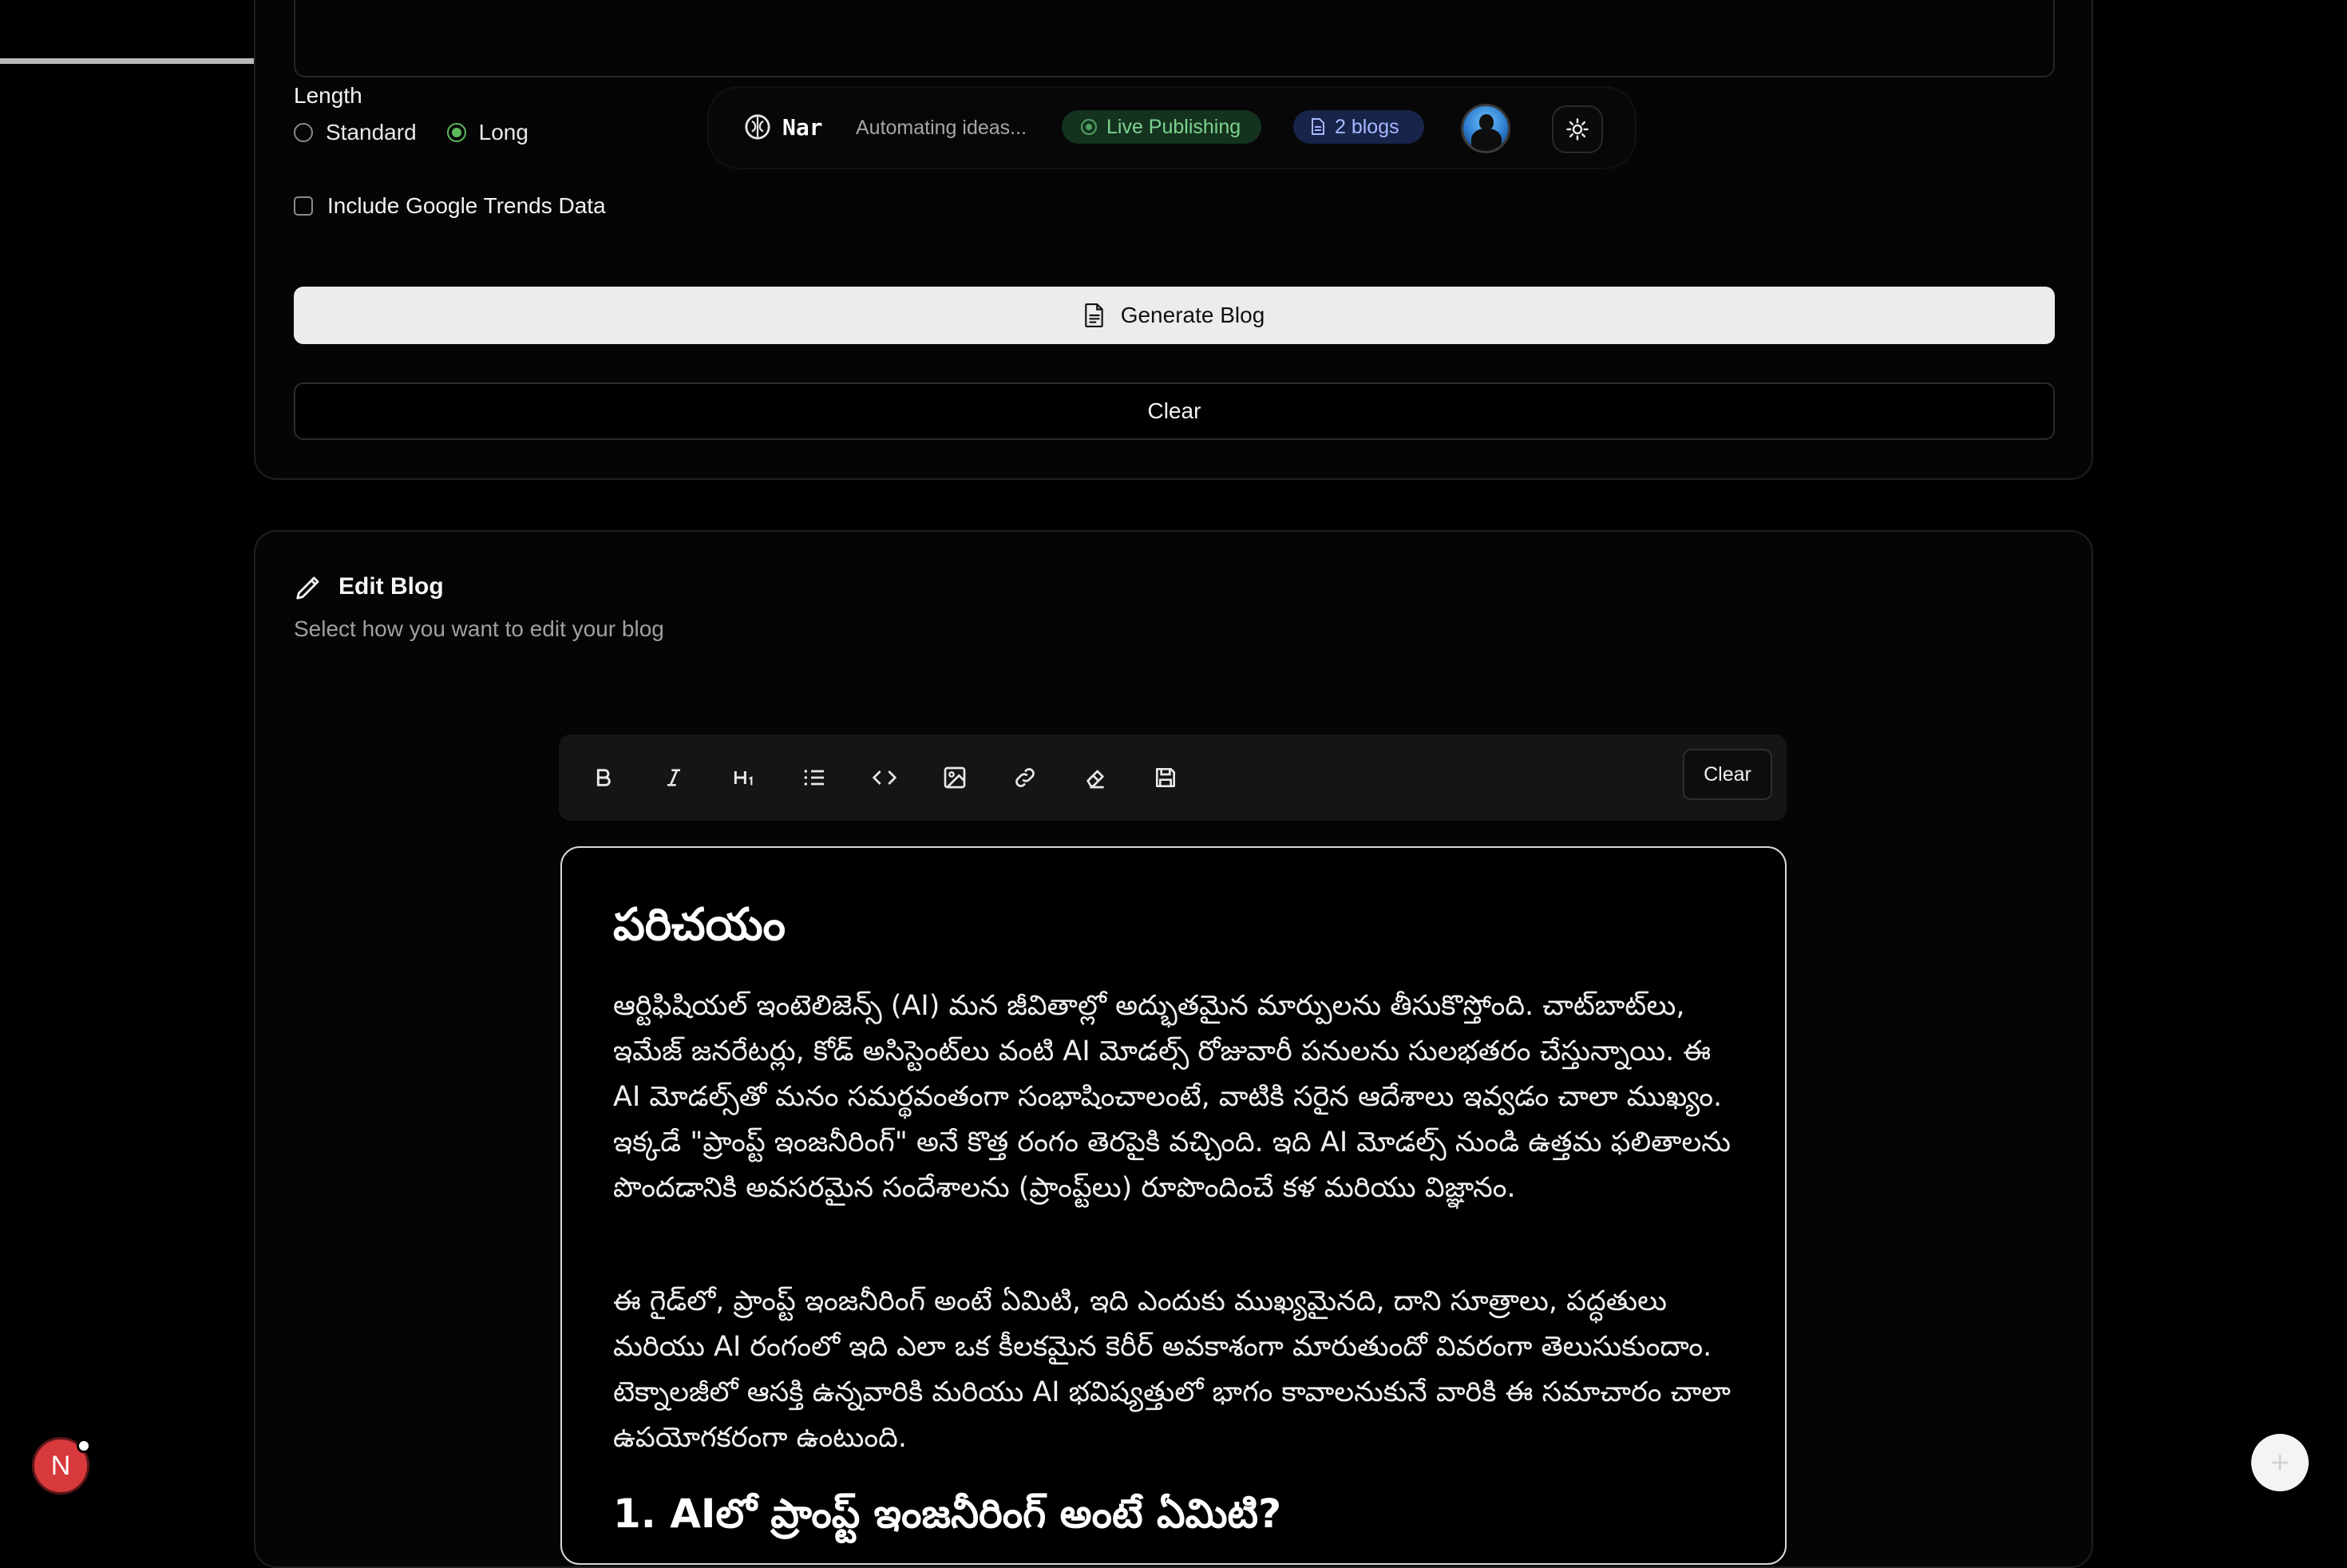  Describe the element at coordinates (503, 133) in the screenshot. I see `radio-long-label: Long` at that location.